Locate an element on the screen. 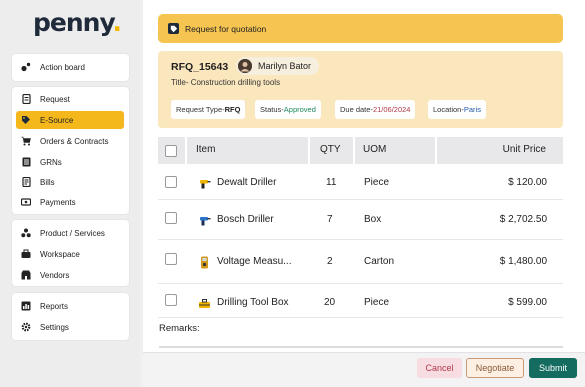  tag-label: Due date- is located at coordinates (356, 109).